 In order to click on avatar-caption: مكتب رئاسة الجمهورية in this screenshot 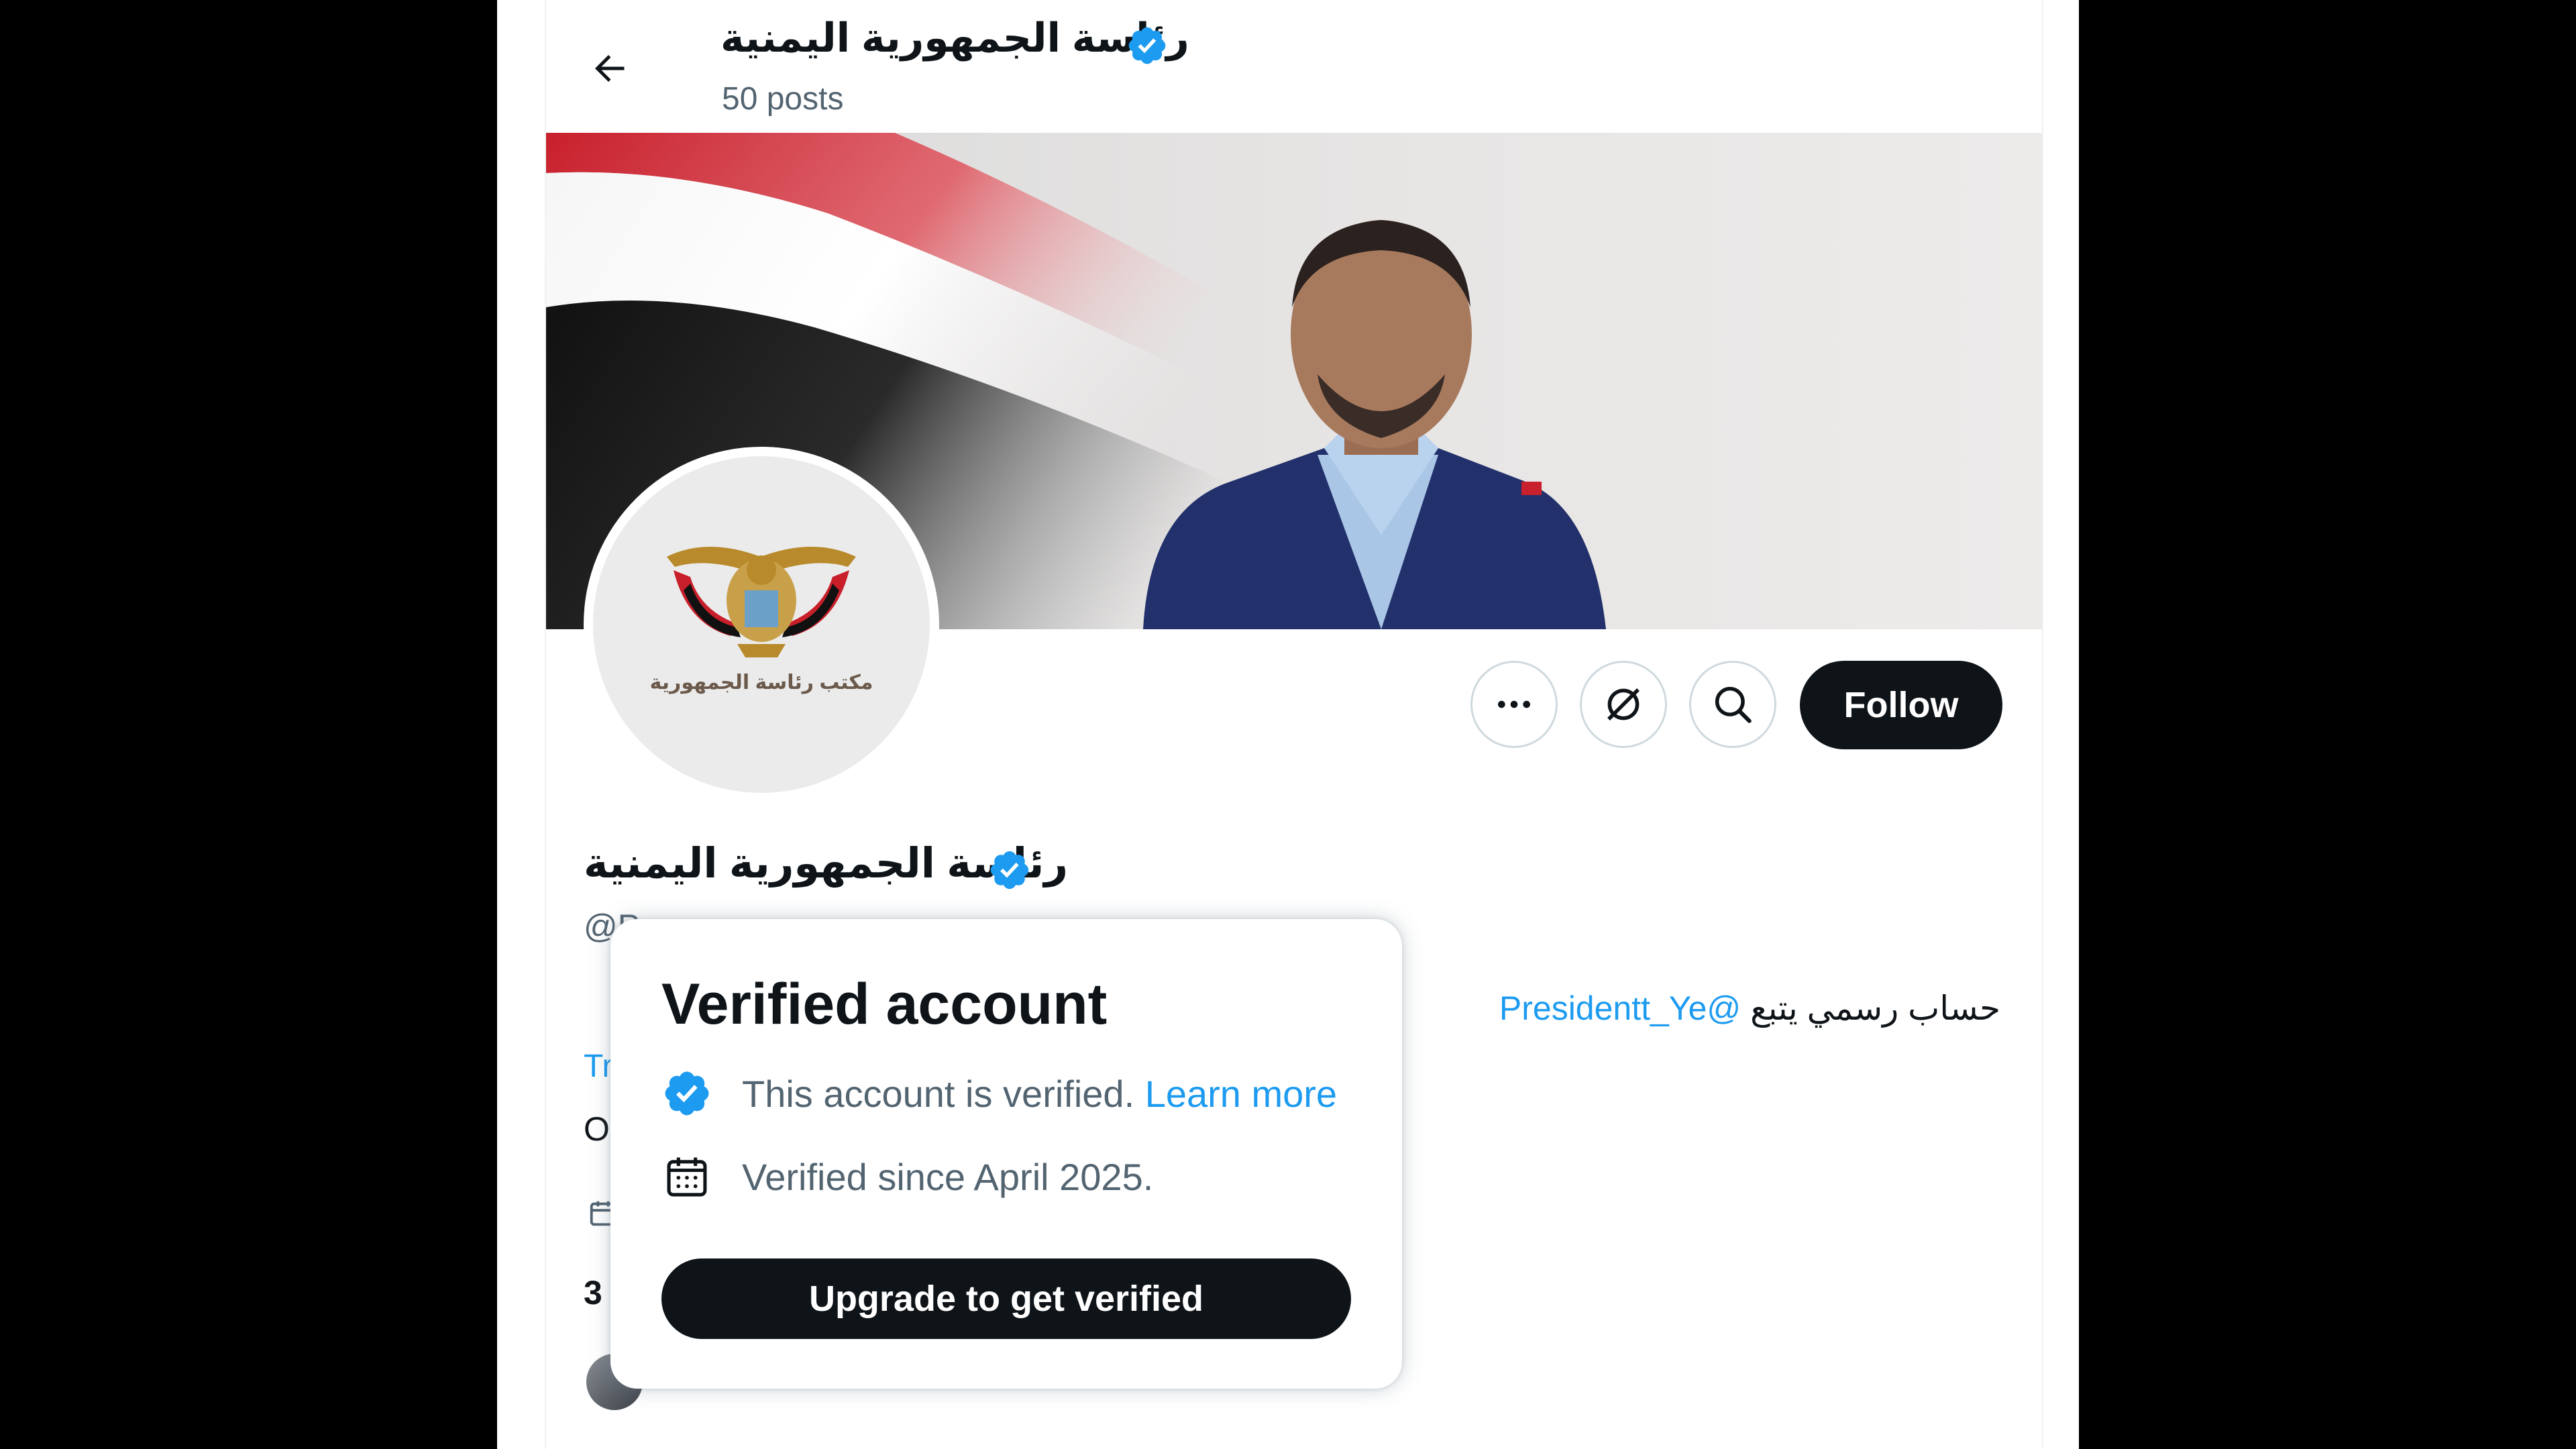, I will do `click(761, 683)`.